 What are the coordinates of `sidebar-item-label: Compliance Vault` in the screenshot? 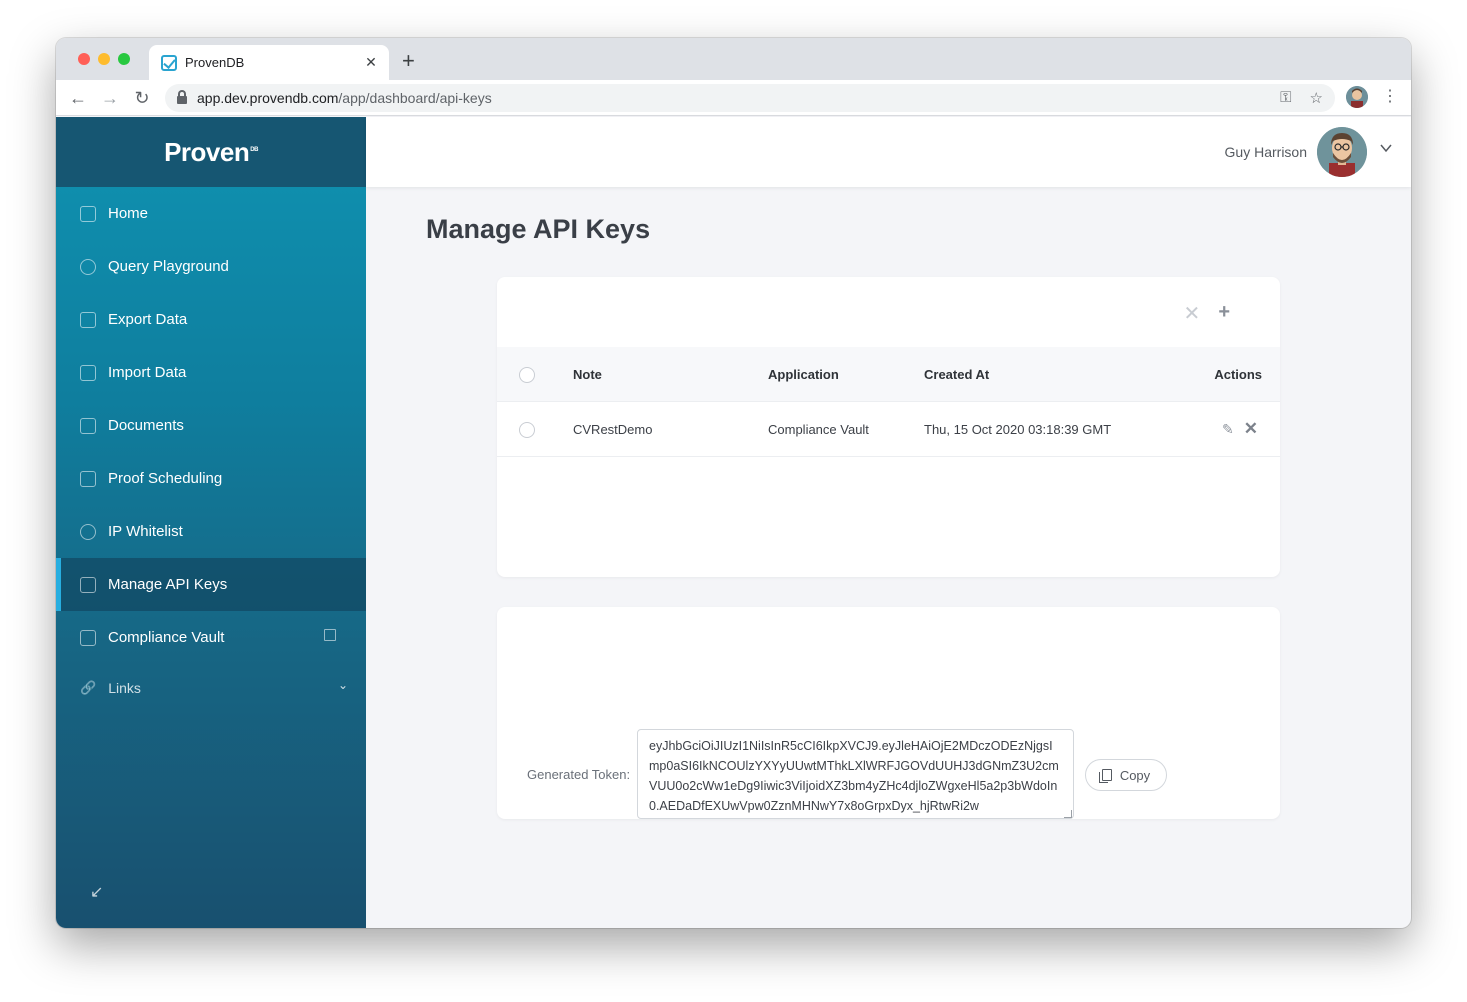 It's located at (166, 637).